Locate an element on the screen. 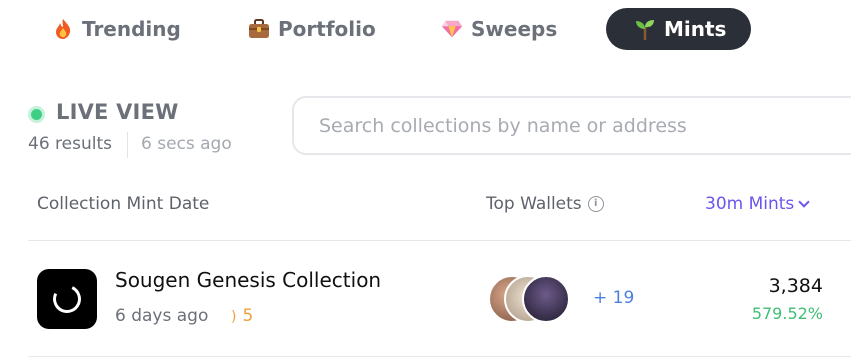  column-header-label: 30m Mints is located at coordinates (750, 204).